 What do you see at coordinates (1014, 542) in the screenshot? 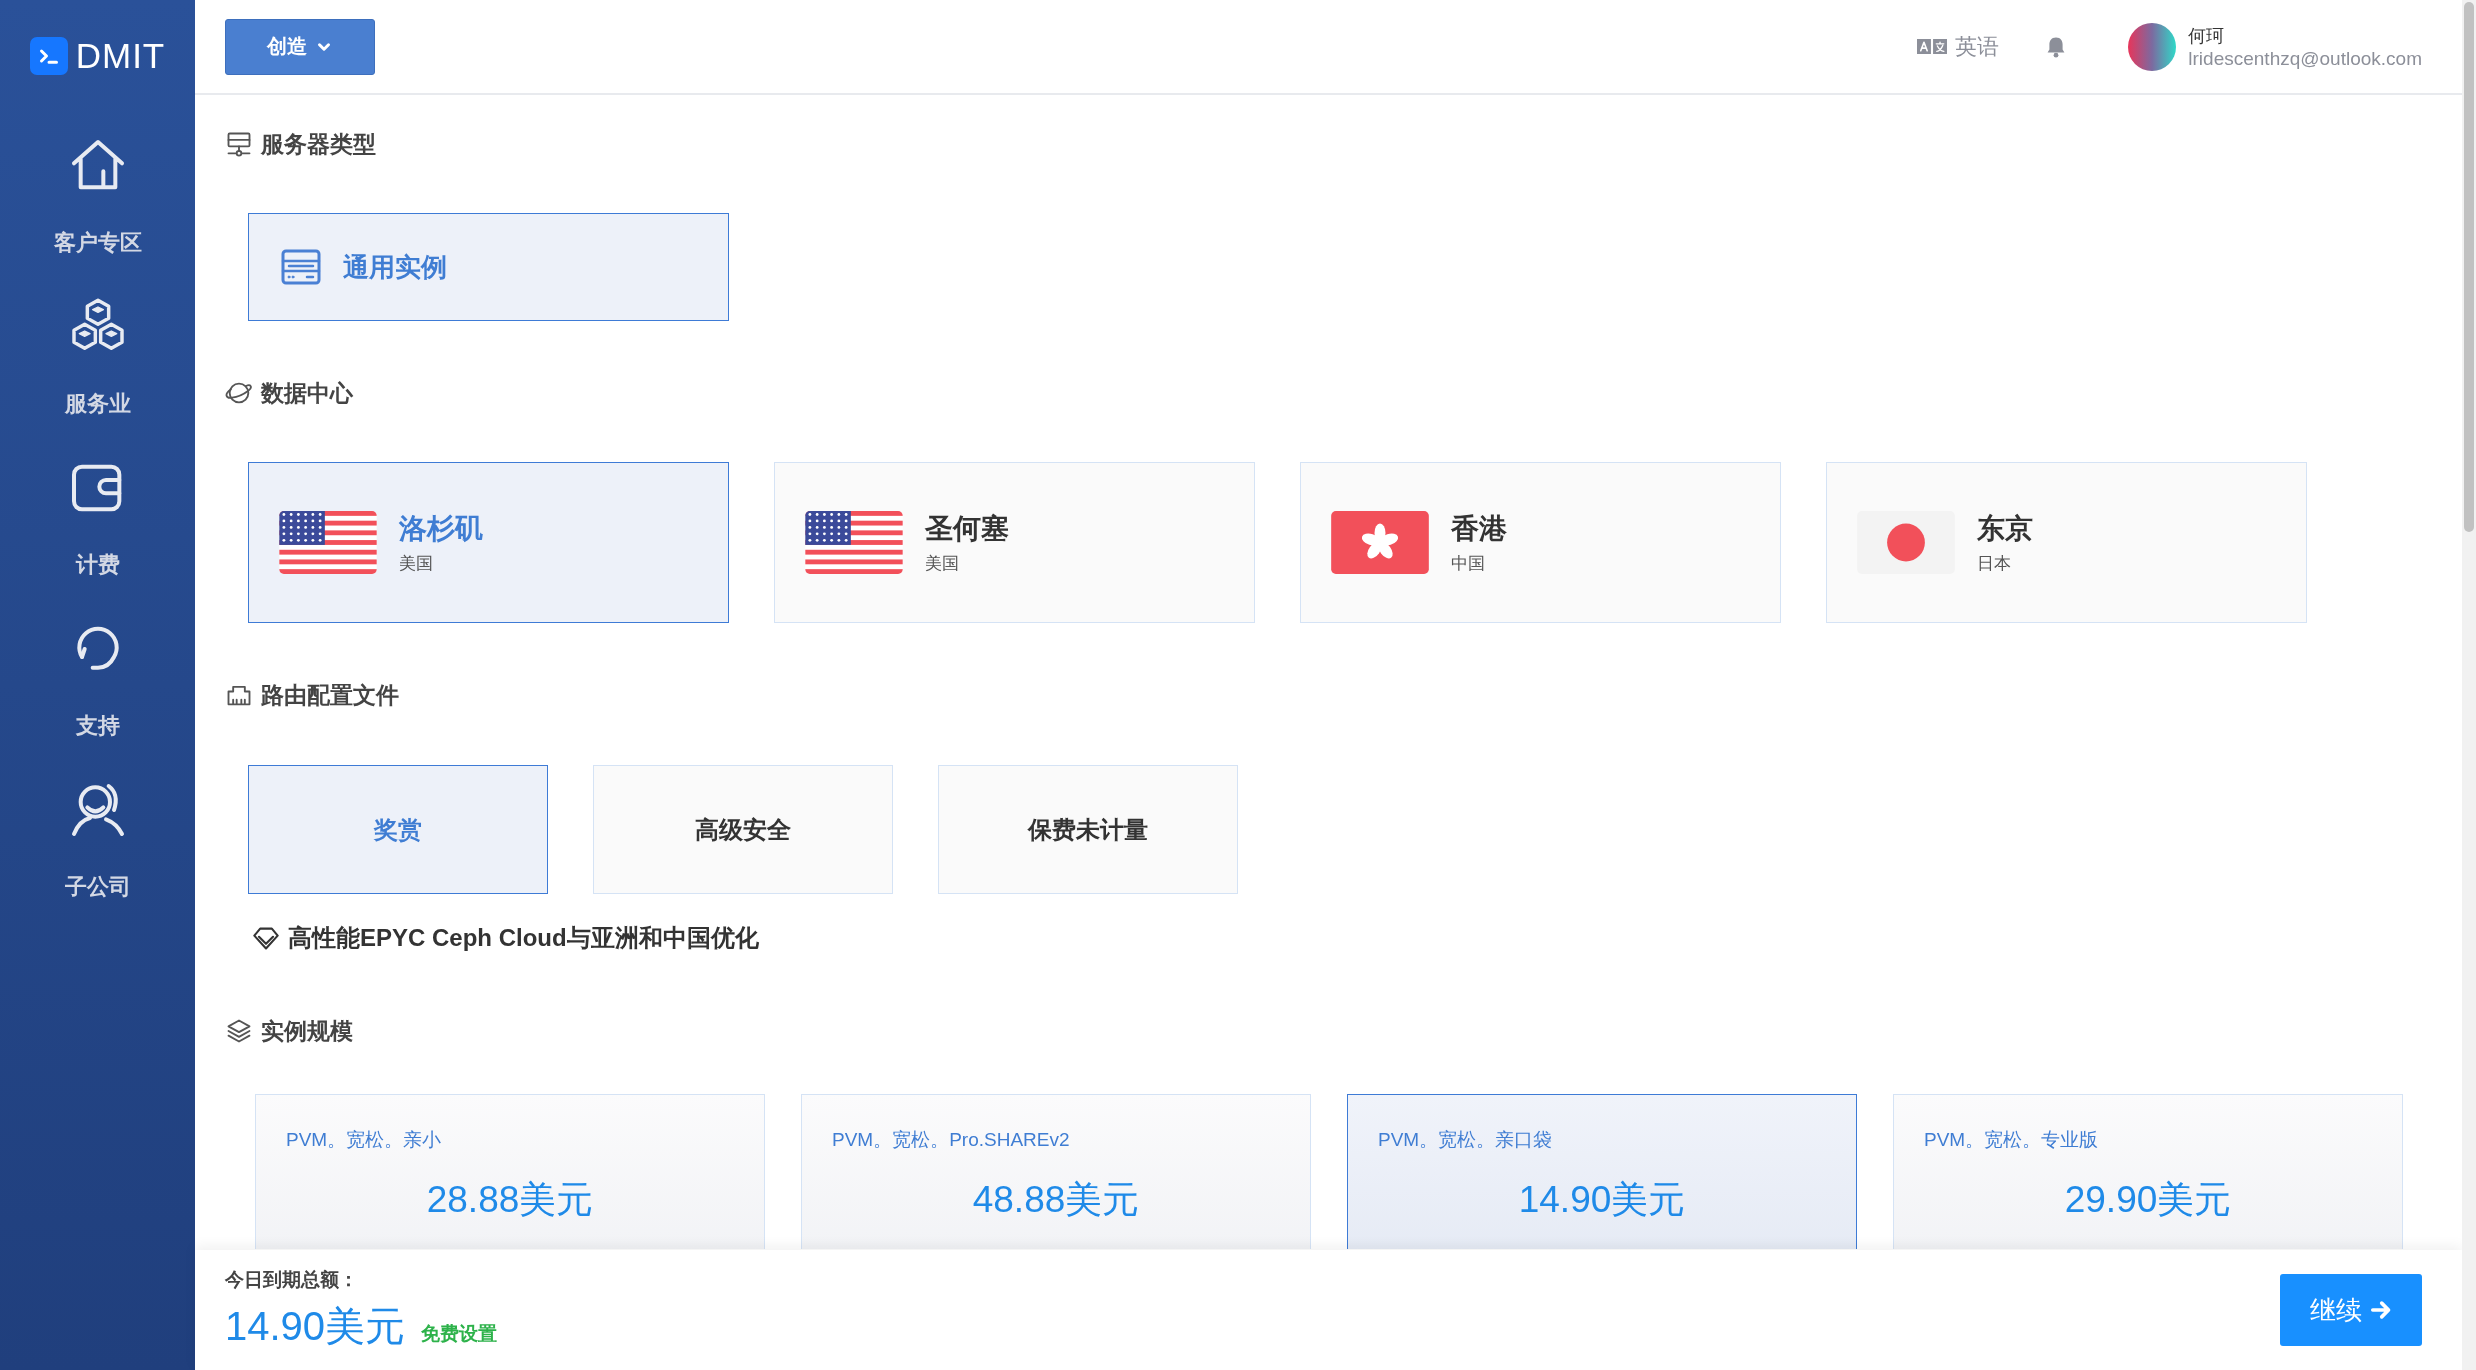
I see `data-center-card: 圣何塞 美国` at bounding box center [1014, 542].